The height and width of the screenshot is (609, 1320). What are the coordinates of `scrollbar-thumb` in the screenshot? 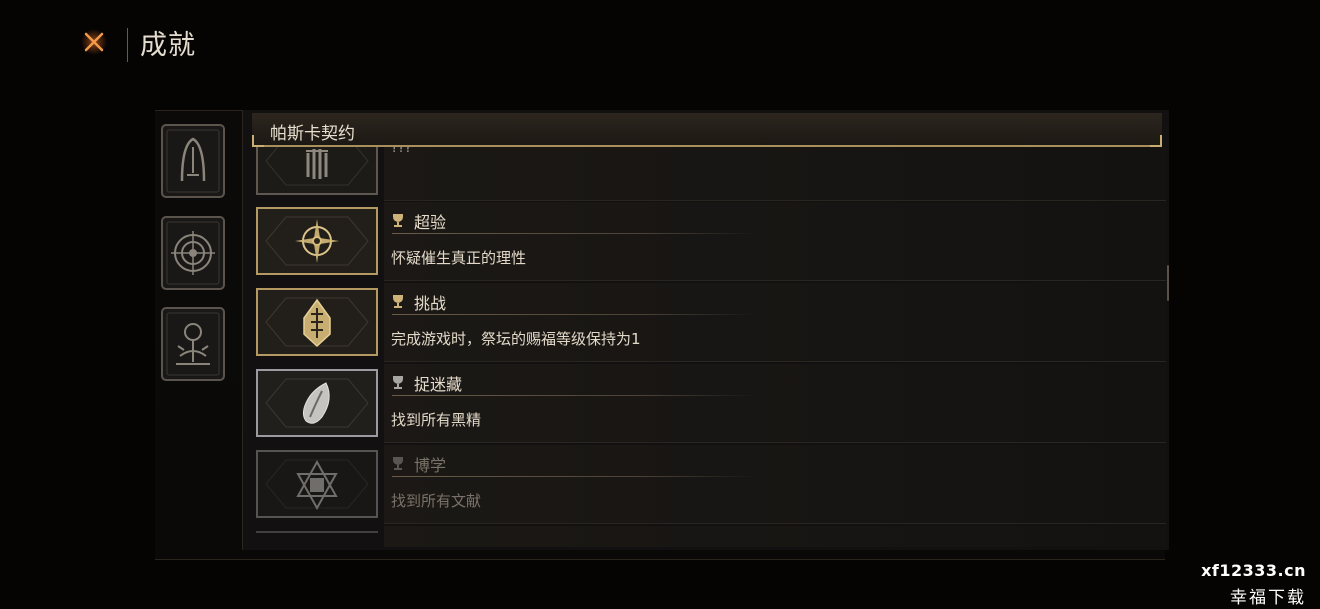 It's located at (1168, 283).